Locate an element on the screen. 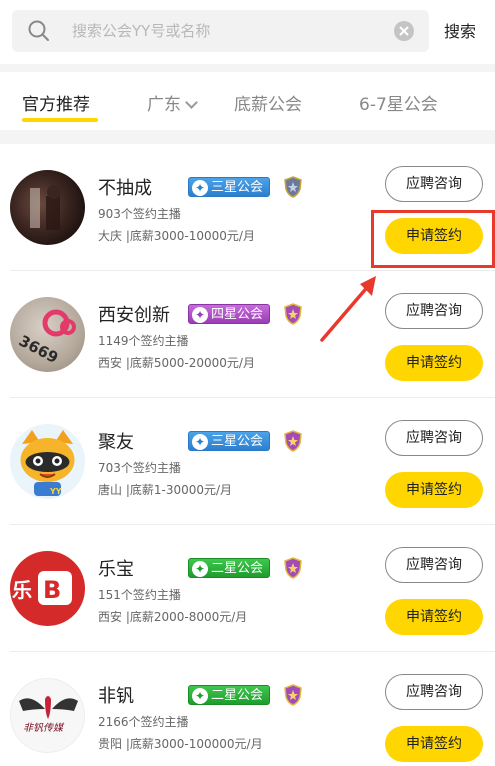  signed-anchors-count: 2166个签约主播 is located at coordinates (143, 722).